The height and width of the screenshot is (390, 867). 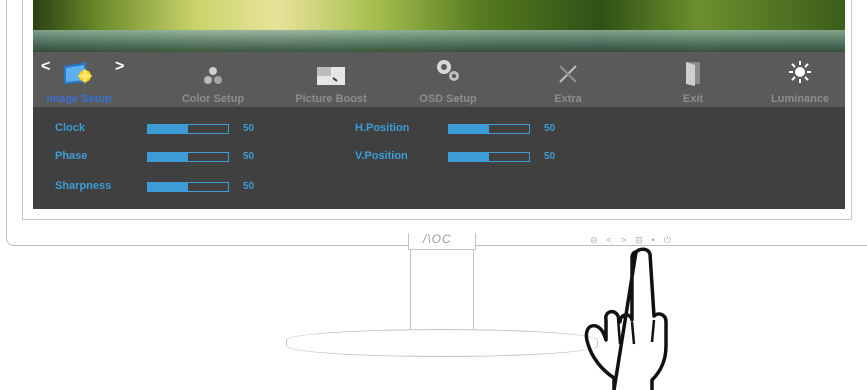 I want to click on clock-label: Clock, so click(x=70, y=128).